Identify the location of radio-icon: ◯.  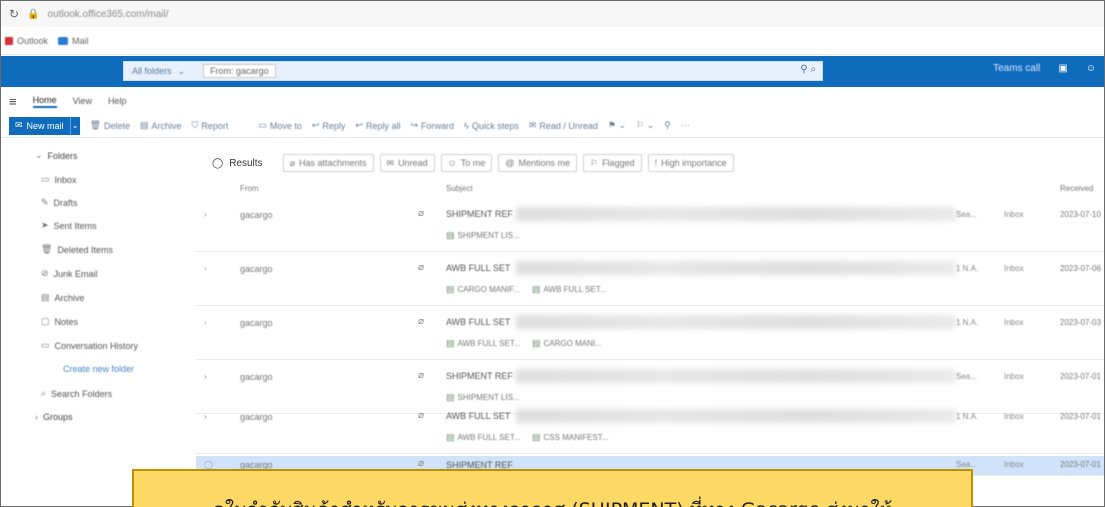
(217, 163).